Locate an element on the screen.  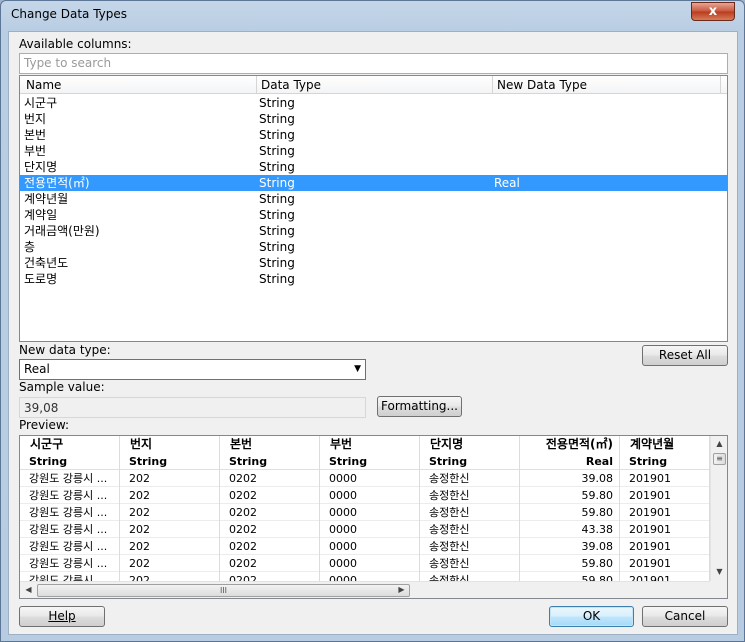
window-title: Change Data Types is located at coordinates (69, 14).